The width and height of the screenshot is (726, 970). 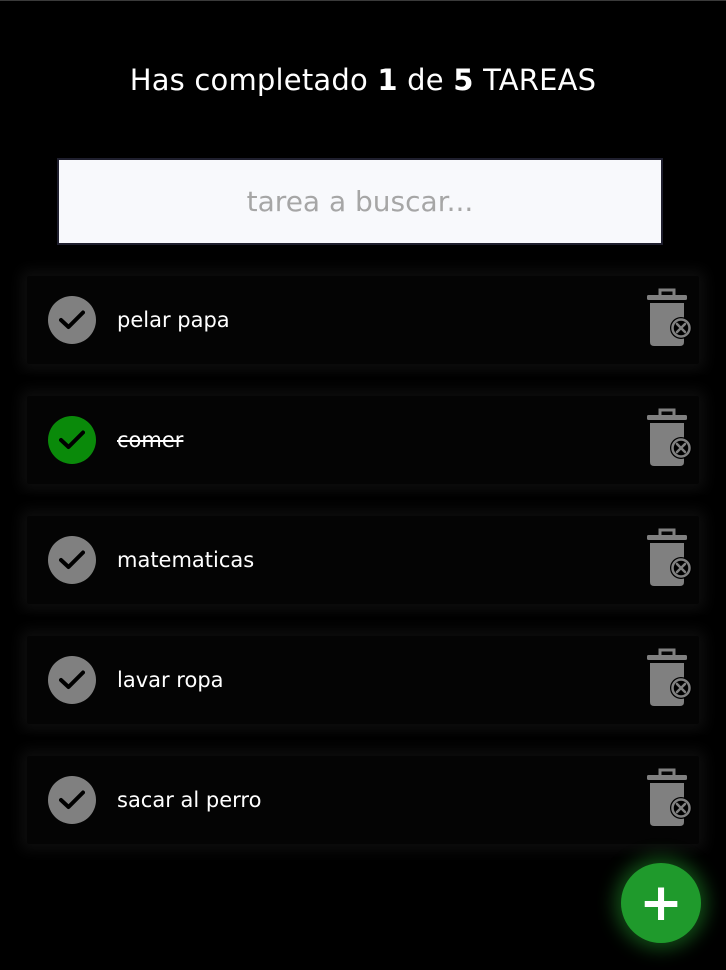 I want to click on top-border, so click(x=363, y=0).